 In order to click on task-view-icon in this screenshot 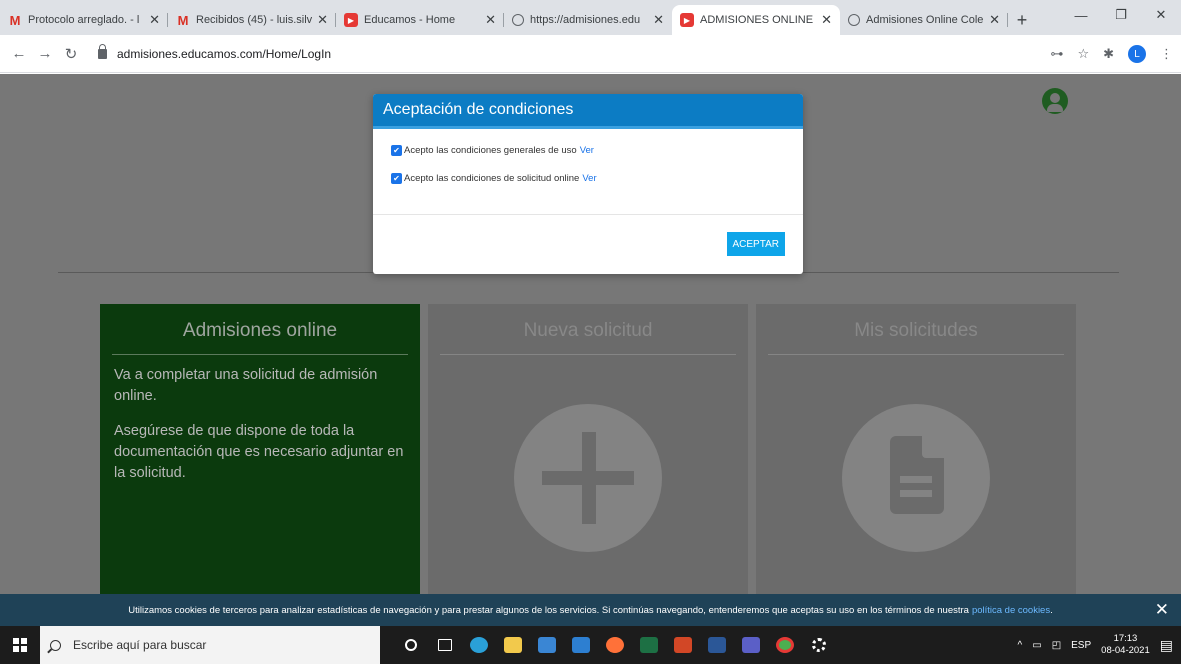, I will do `click(445, 645)`.